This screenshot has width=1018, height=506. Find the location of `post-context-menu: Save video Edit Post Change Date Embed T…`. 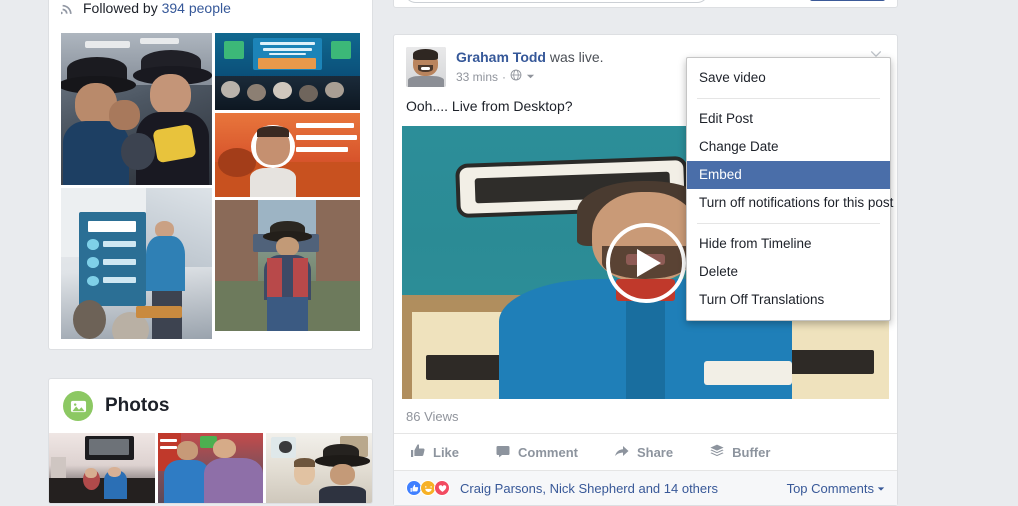

post-context-menu: Save video Edit Post Change Date Embed T… is located at coordinates (789, 189).